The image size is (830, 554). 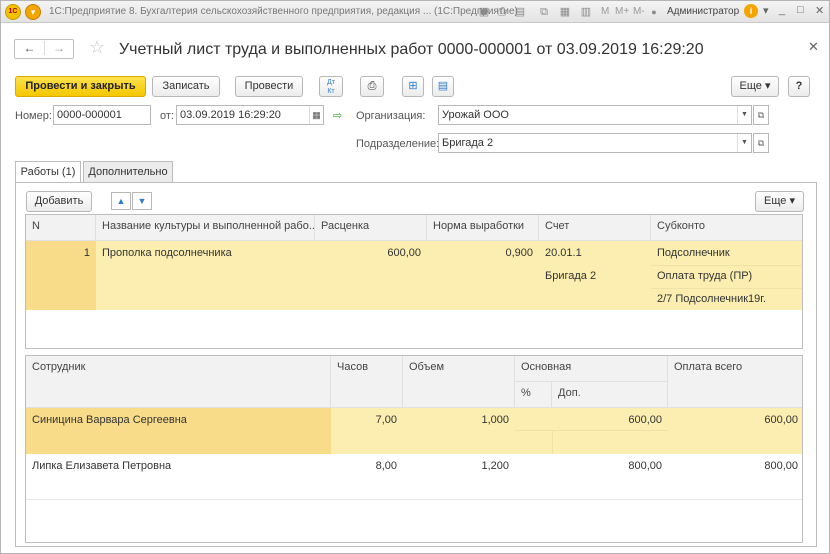 I want to click on close-document-icon: ✕, so click(x=813, y=47).